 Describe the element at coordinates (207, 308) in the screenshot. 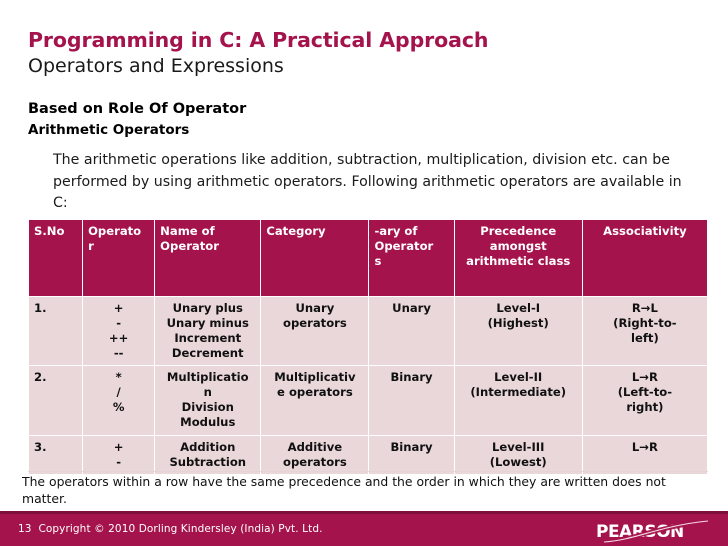

I see `cell-line: Unary plus` at that location.